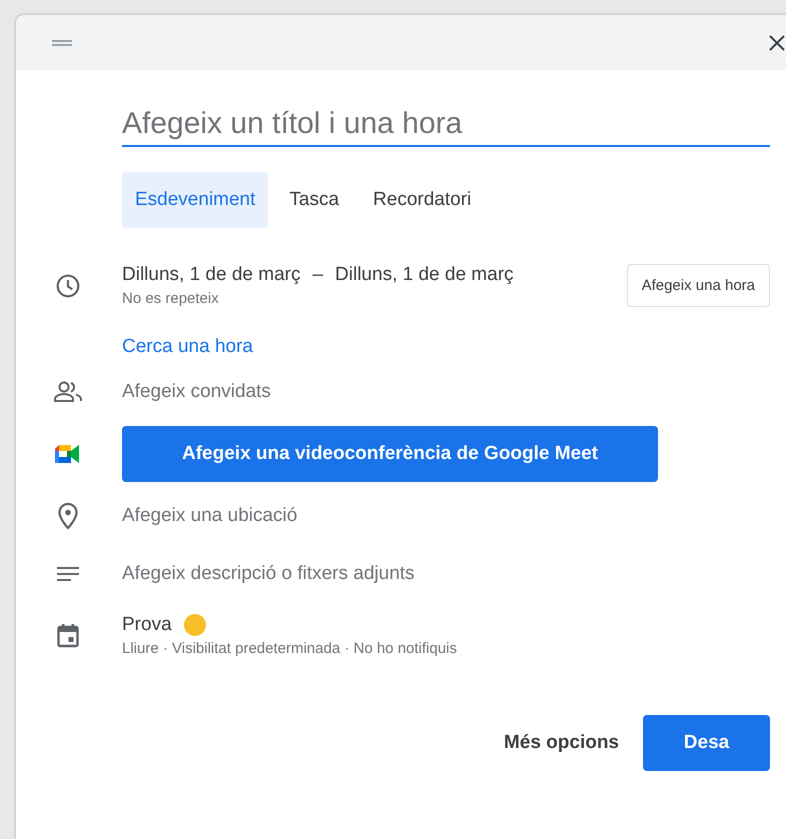 This screenshot has width=786, height=839. What do you see at coordinates (68, 285) in the screenshot?
I see `clock-icon` at bounding box center [68, 285].